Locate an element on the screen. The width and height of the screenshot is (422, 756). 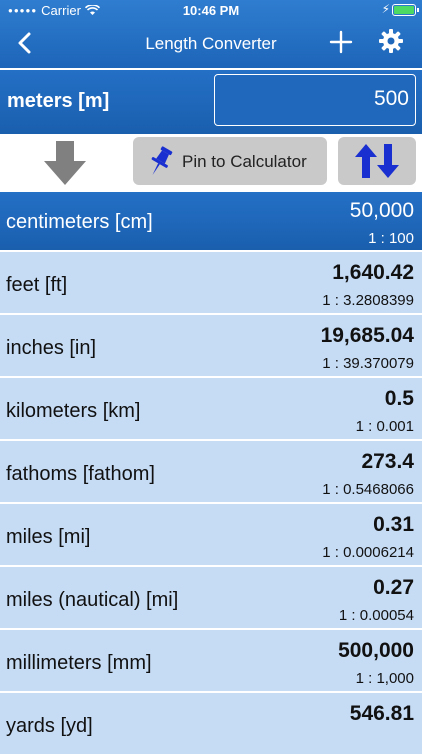
list-item: fathoms [fathom] 273.4 1 : 0.5468066 is located at coordinates (211, 472).